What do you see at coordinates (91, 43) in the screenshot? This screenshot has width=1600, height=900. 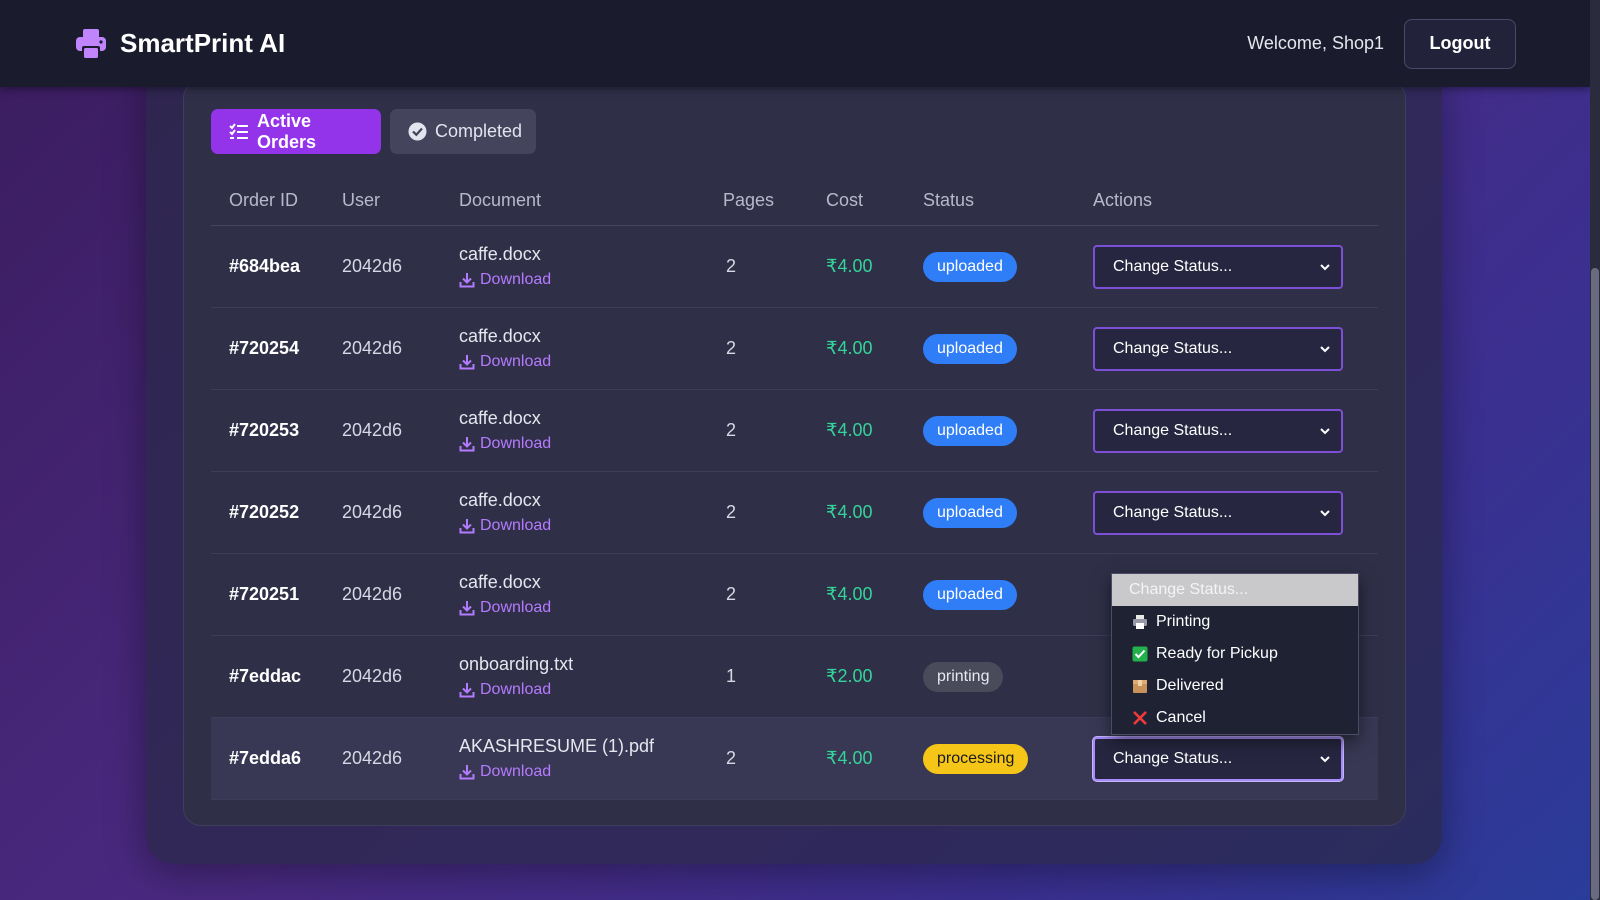 I see `printer-logo-icon` at bounding box center [91, 43].